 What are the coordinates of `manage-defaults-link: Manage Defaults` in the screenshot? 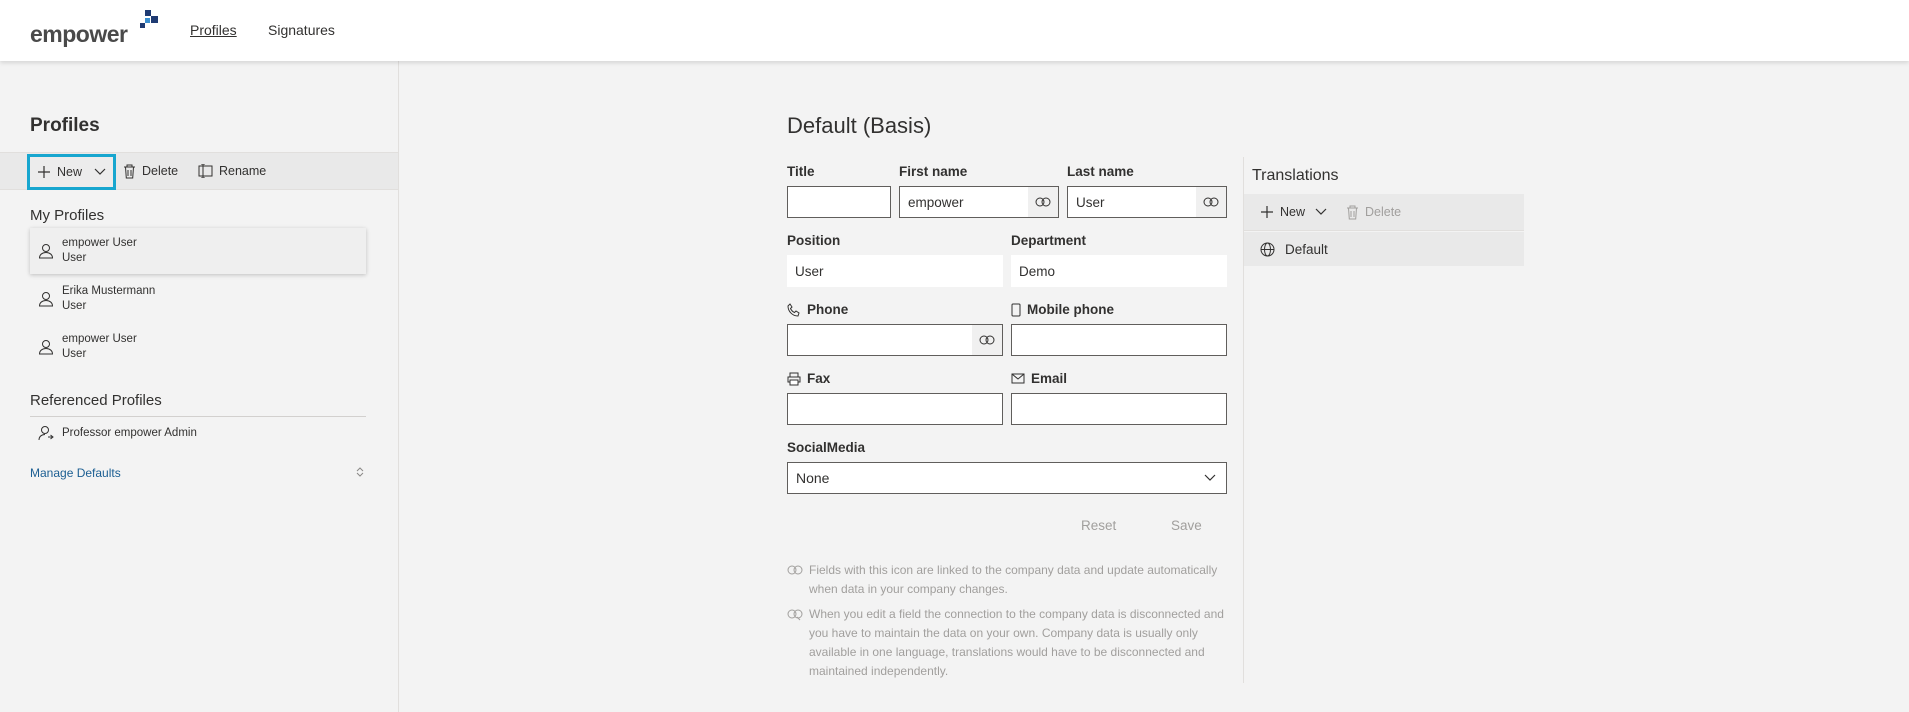 It's located at (75, 473).